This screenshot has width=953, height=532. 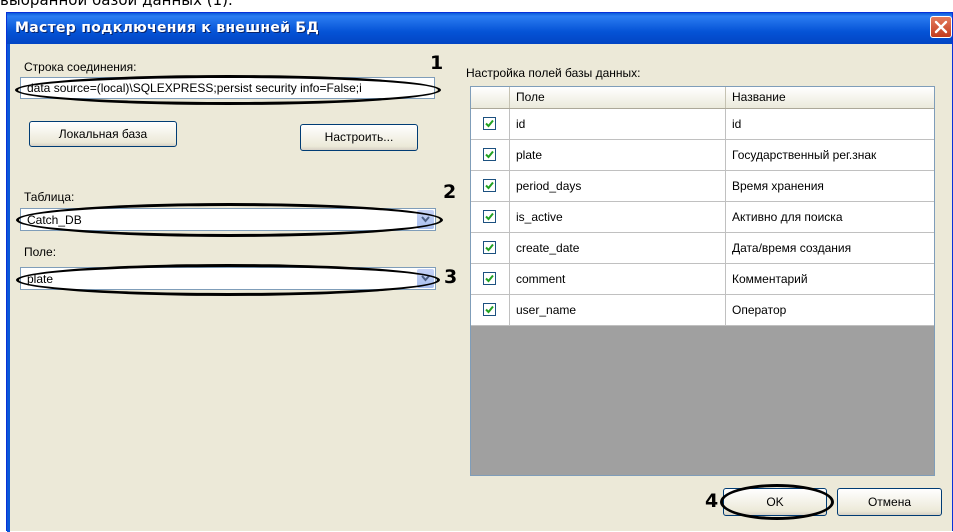 I want to click on fields-grid-label: Настройка полей базы данных:, so click(x=553, y=73).